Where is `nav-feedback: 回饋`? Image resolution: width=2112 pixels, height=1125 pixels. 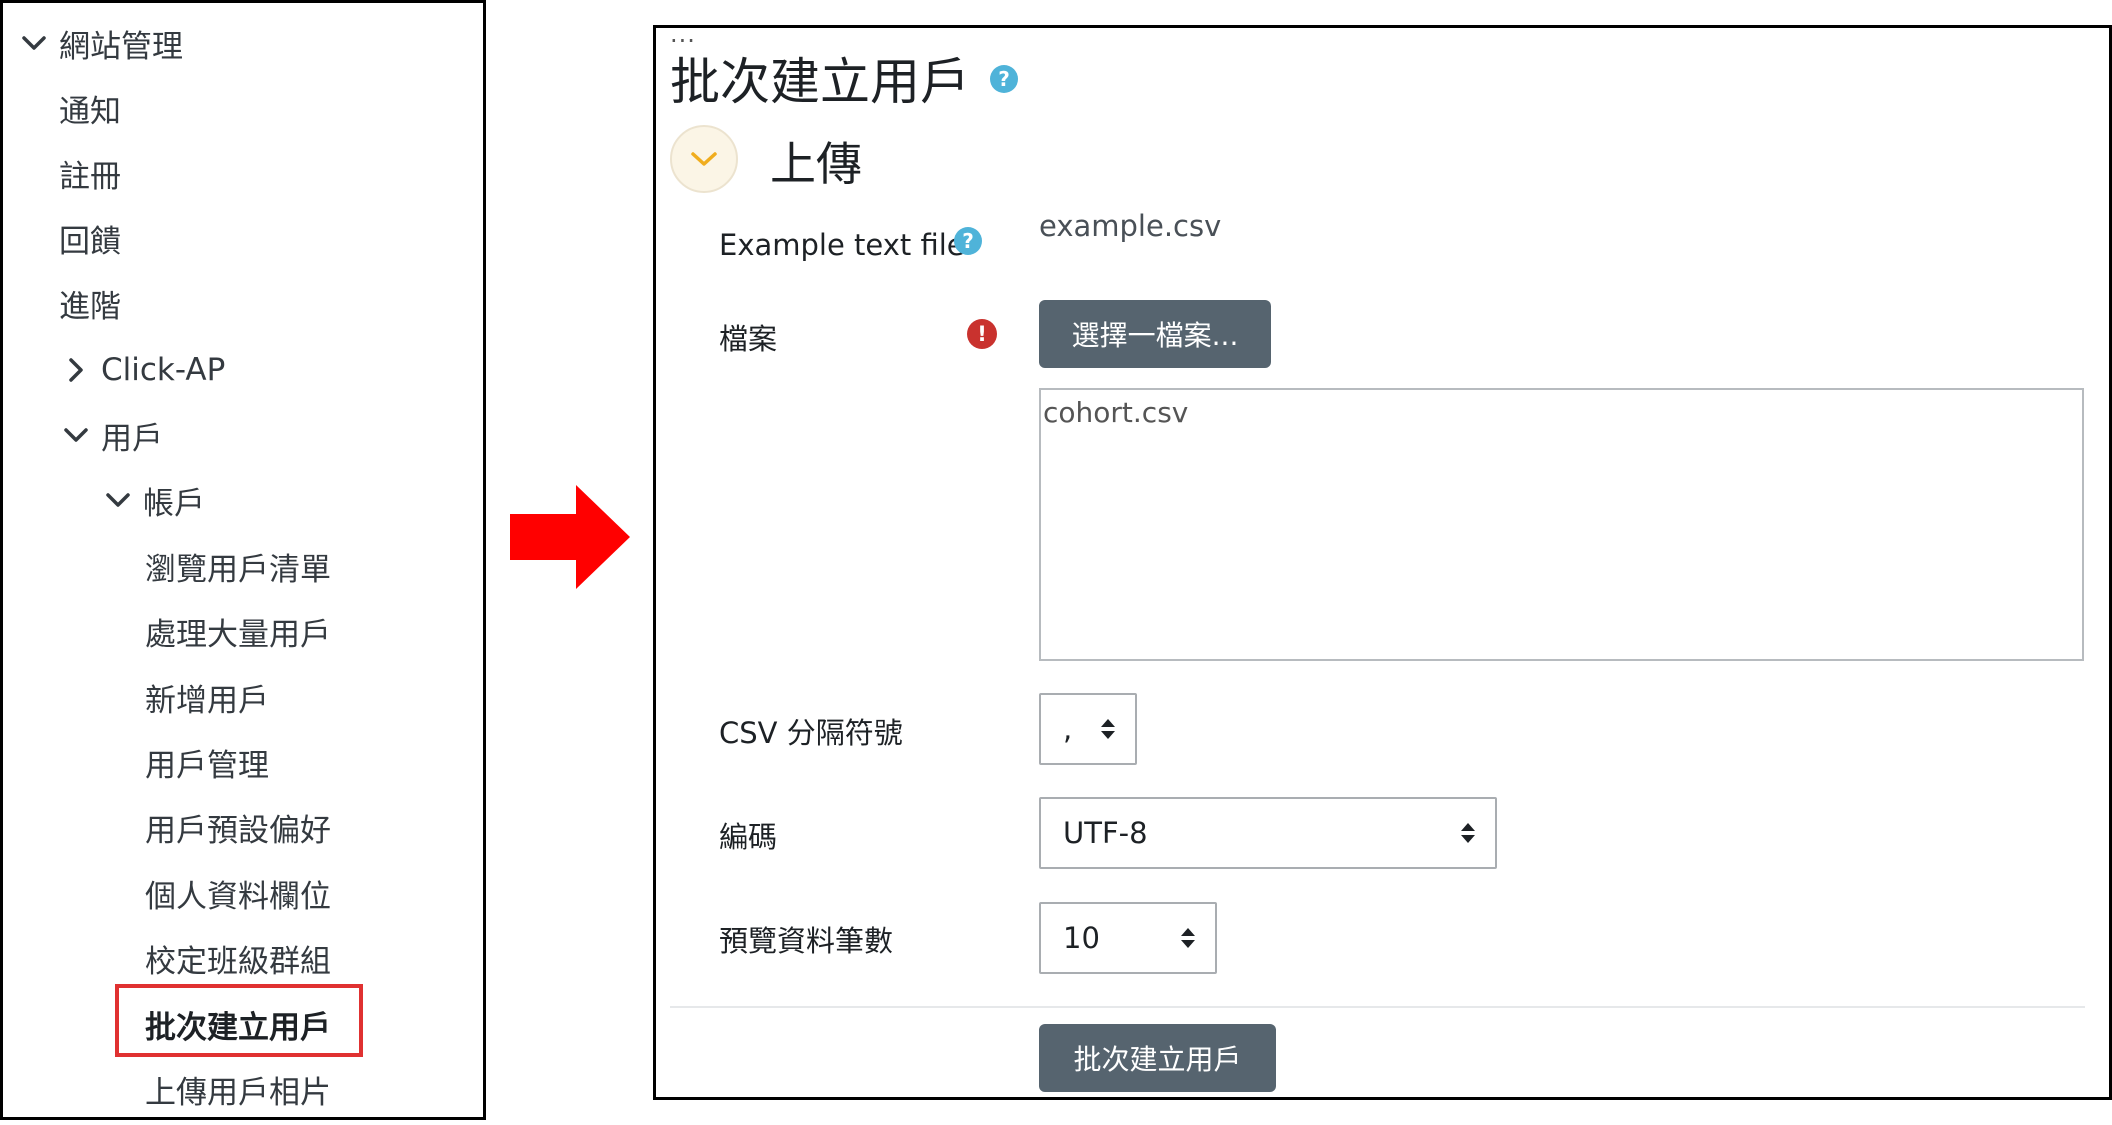 nav-feedback: 回饋 is located at coordinates (90, 238).